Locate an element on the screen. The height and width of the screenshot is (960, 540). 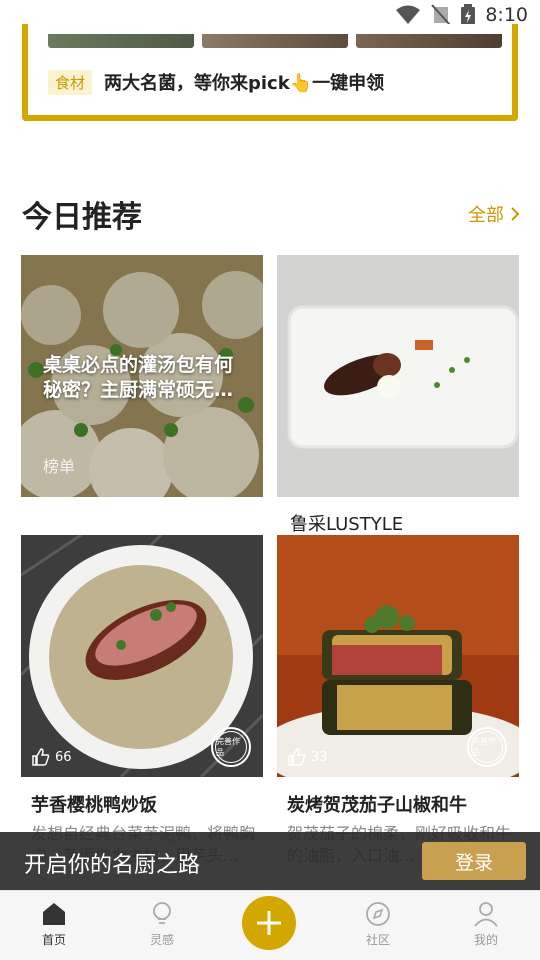
recommend-card-3: 66 完善作品 is located at coordinates (142, 656).